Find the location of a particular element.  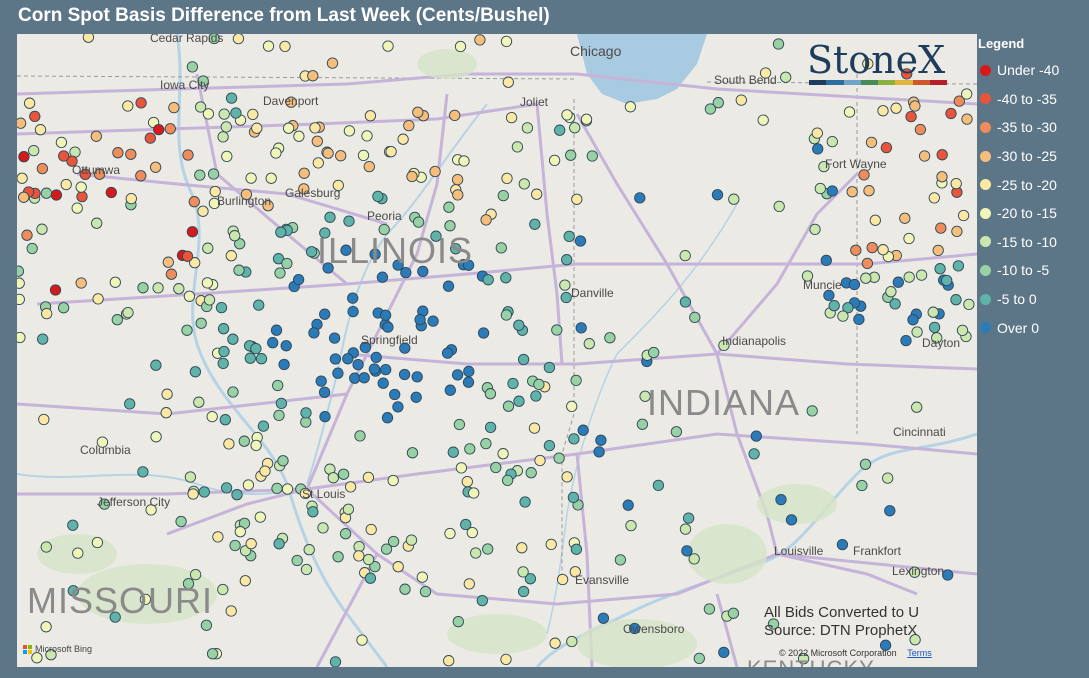

legend-item: -10 to -5 is located at coordinates (1033, 270).